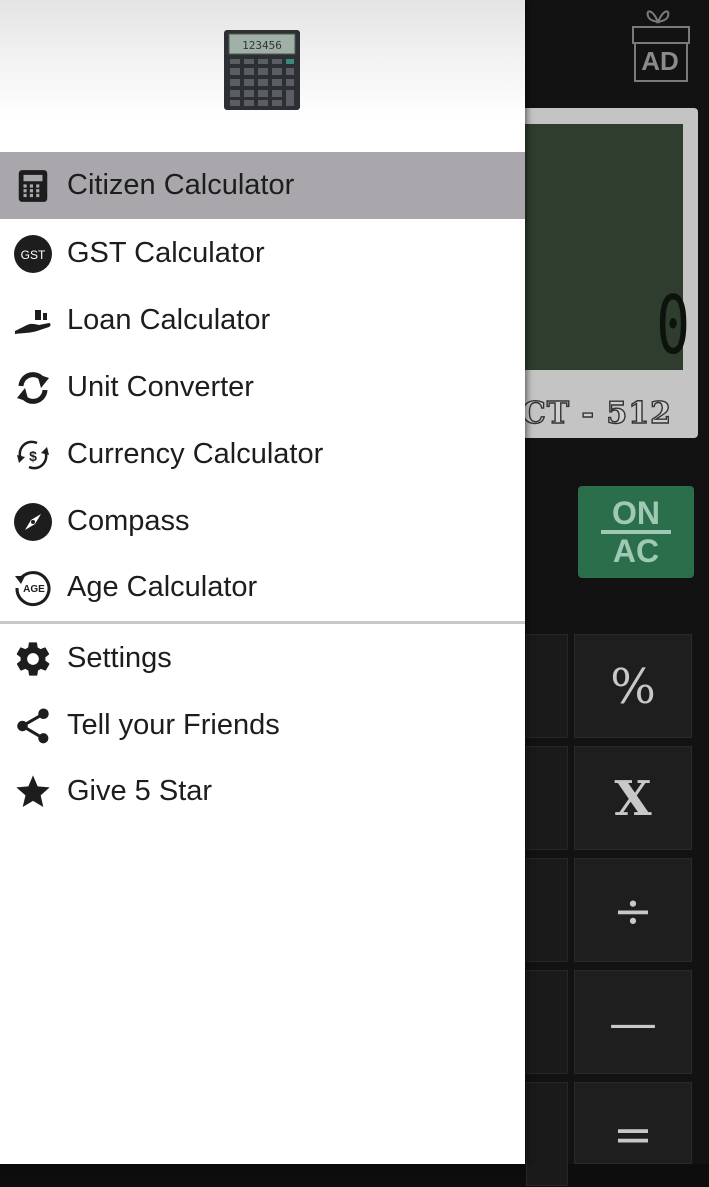  I want to click on nav-item-label: Currency Calculator, so click(195, 454).